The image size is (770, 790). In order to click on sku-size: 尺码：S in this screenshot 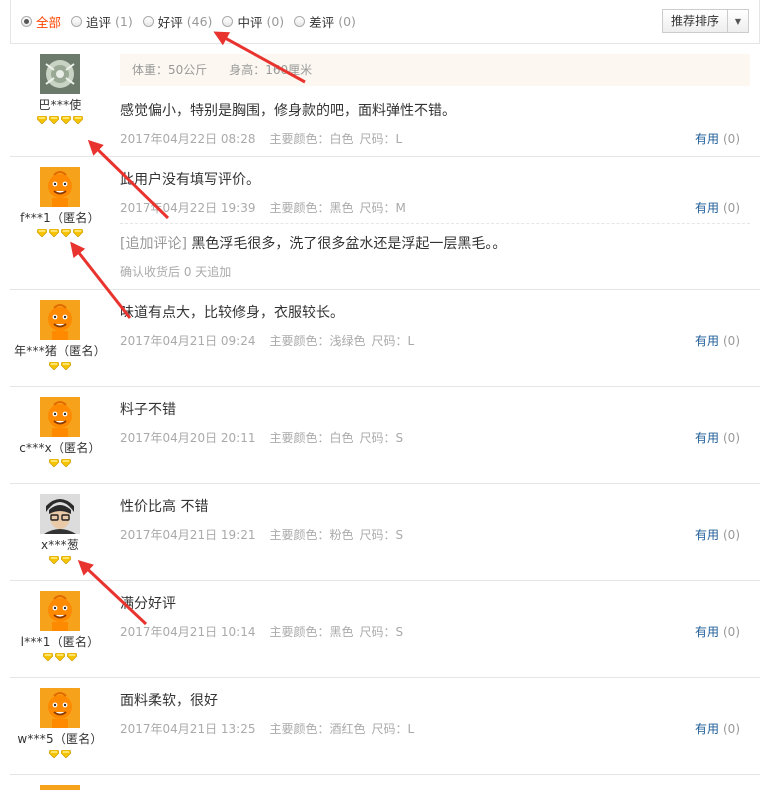, I will do `click(381, 535)`.